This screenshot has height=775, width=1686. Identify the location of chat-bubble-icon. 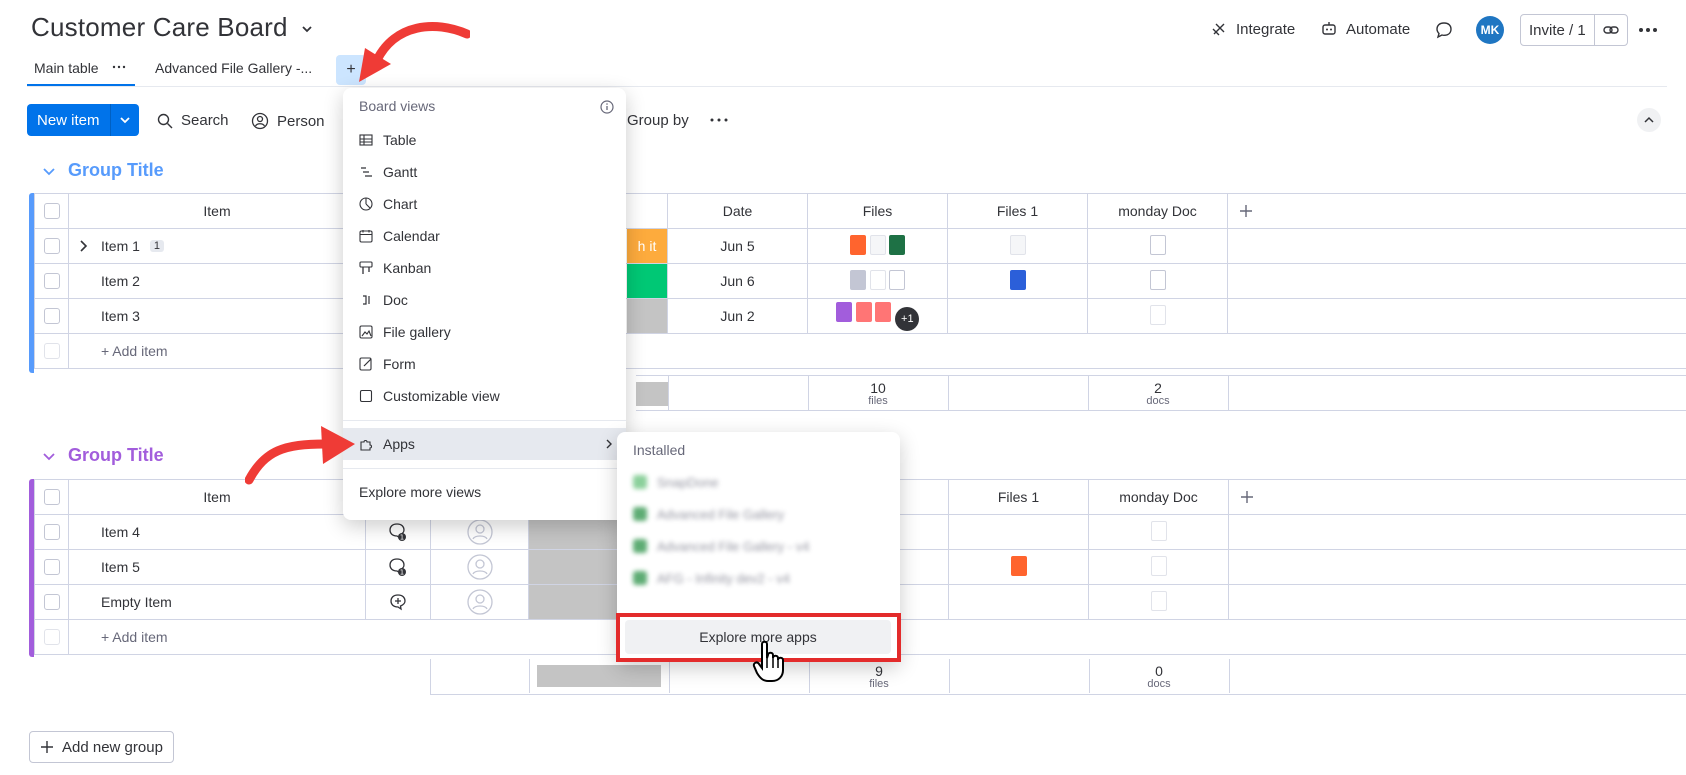
(1444, 30).